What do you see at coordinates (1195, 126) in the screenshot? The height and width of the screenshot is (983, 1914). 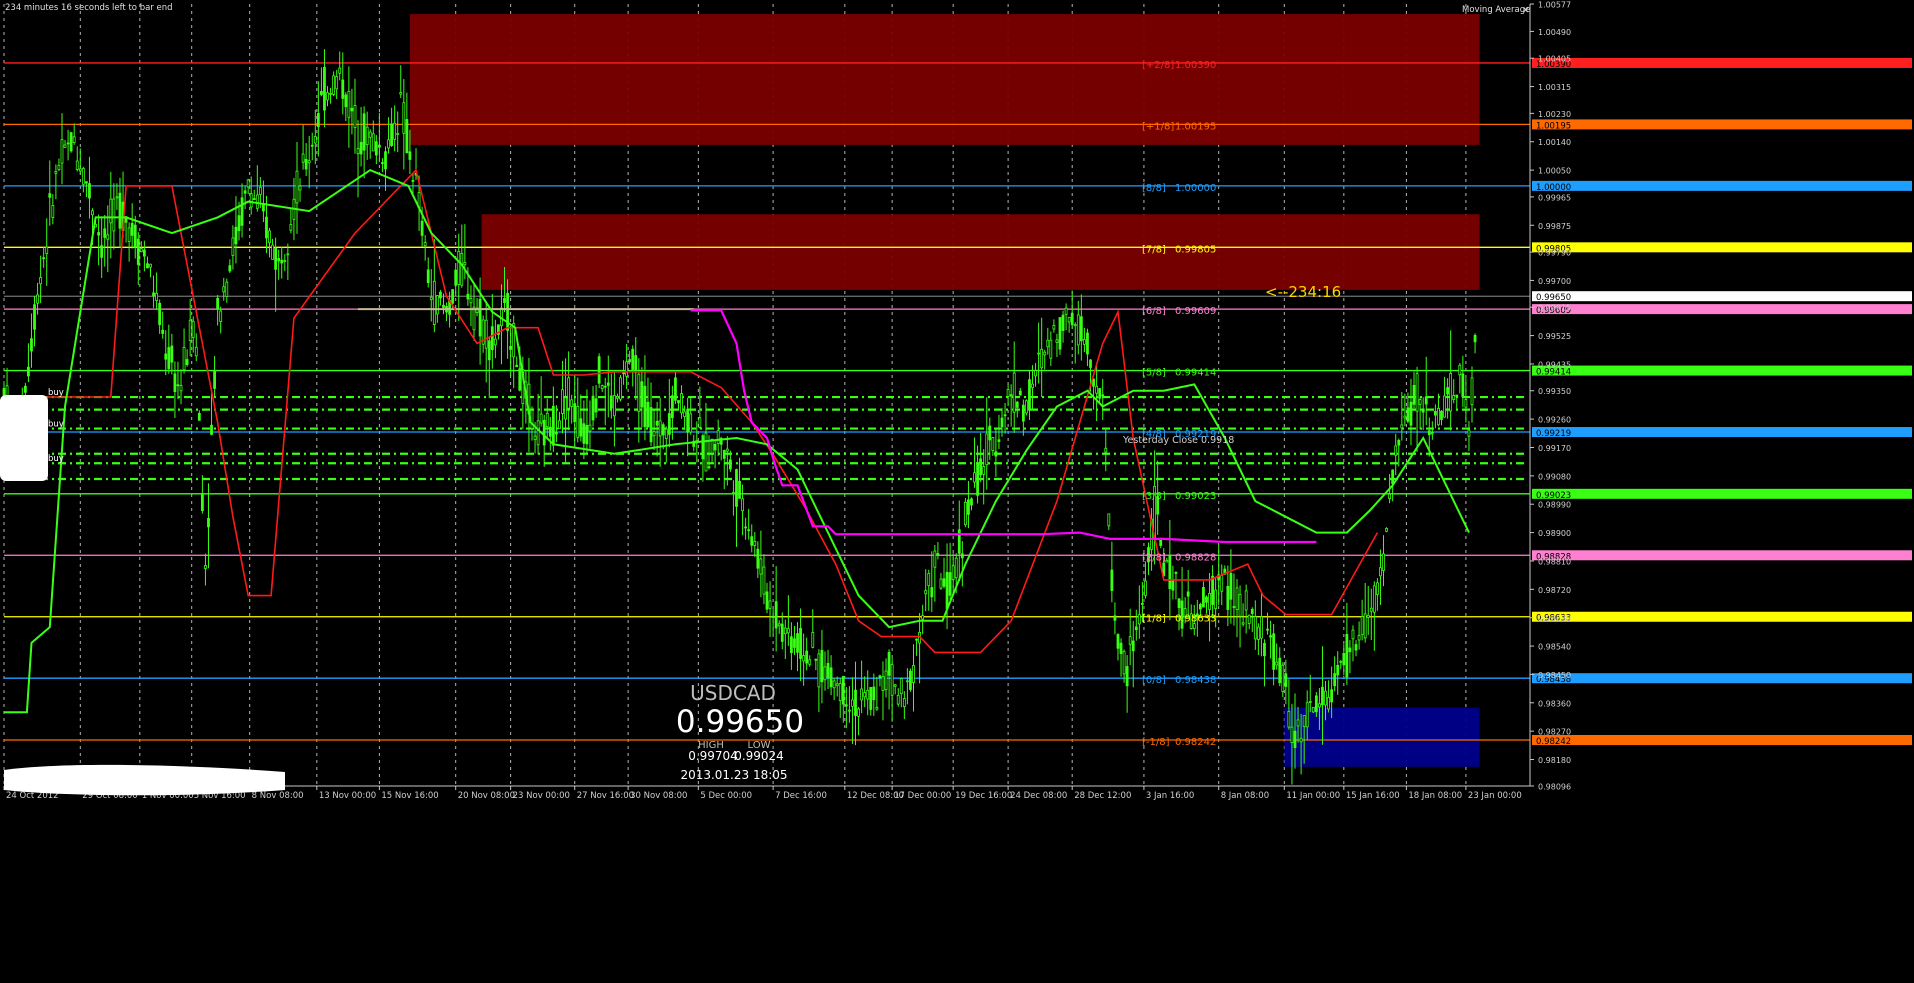 I see `level-value: 1.00195` at bounding box center [1195, 126].